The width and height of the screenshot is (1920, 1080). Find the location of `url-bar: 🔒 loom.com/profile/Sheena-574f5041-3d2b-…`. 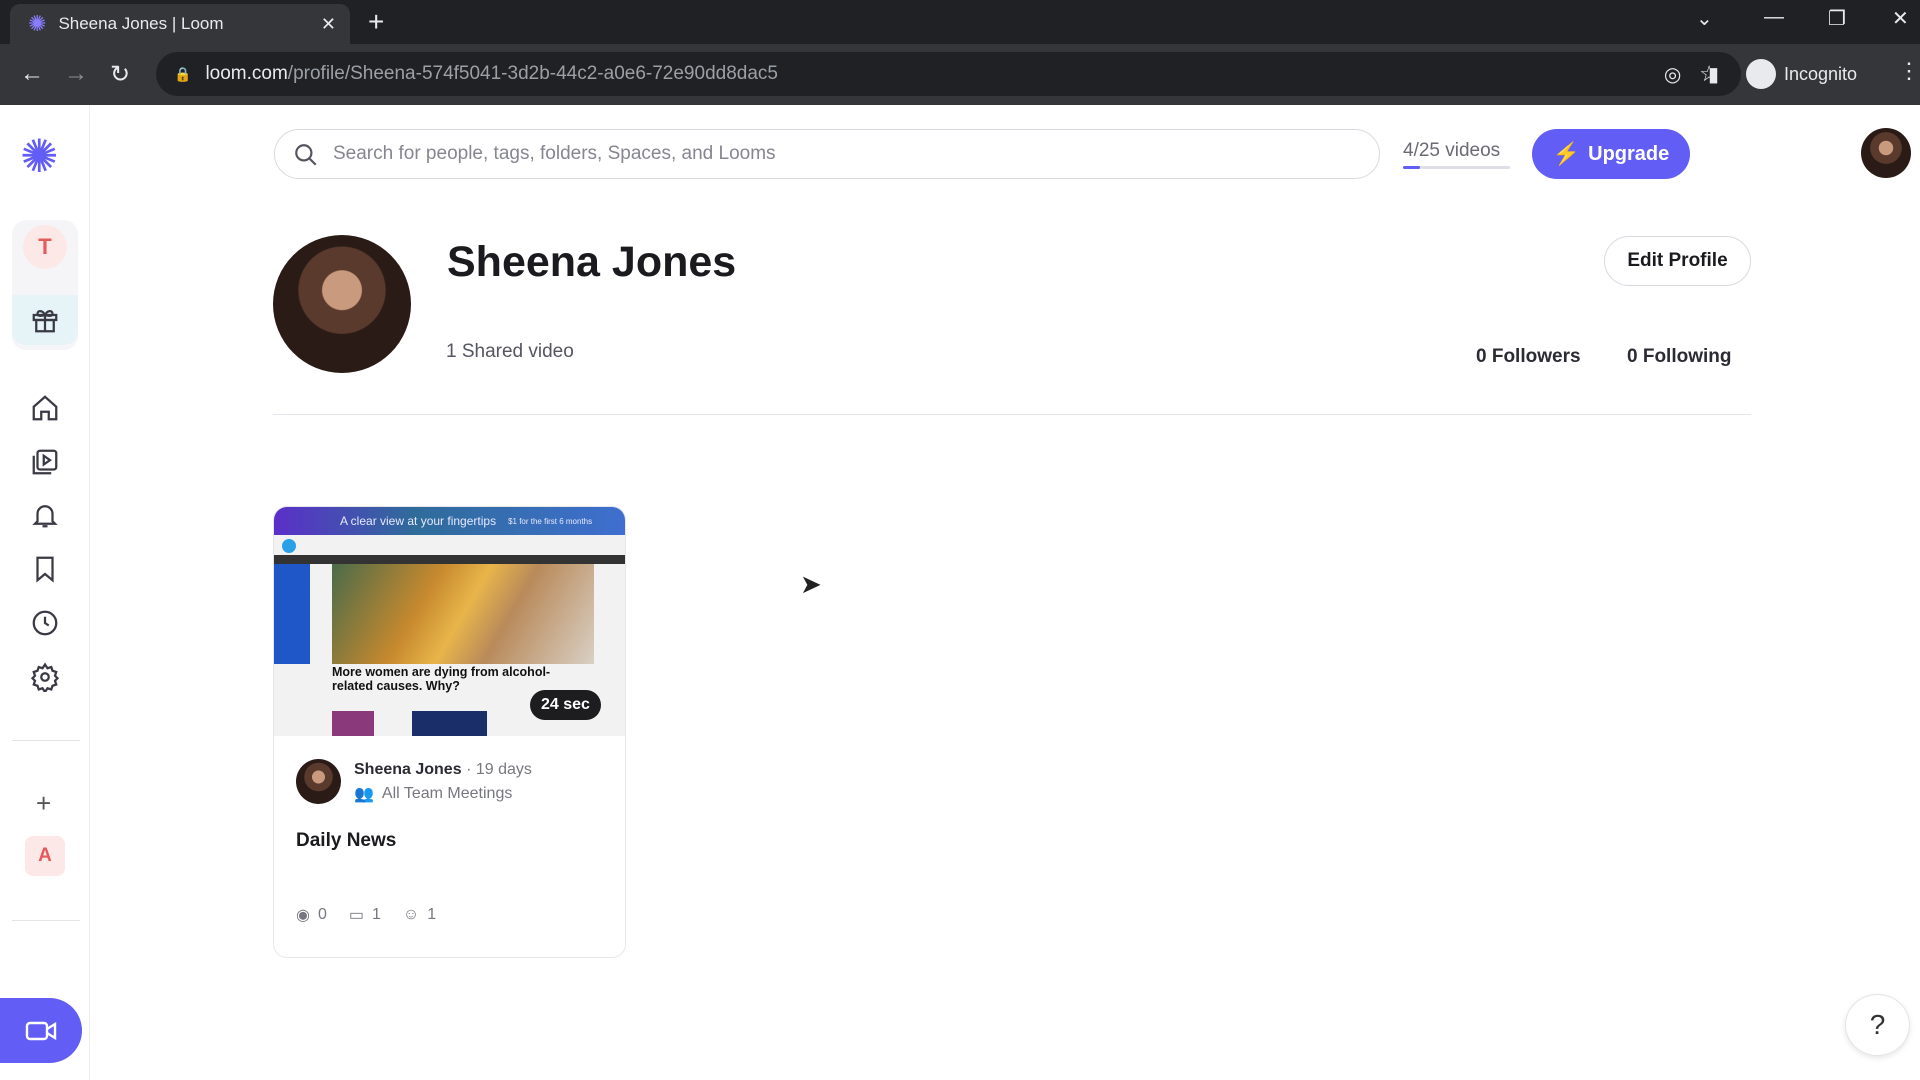

url-bar: 🔒 loom.com/profile/Sheena-574f5041-3d2b-… is located at coordinates (948, 74).